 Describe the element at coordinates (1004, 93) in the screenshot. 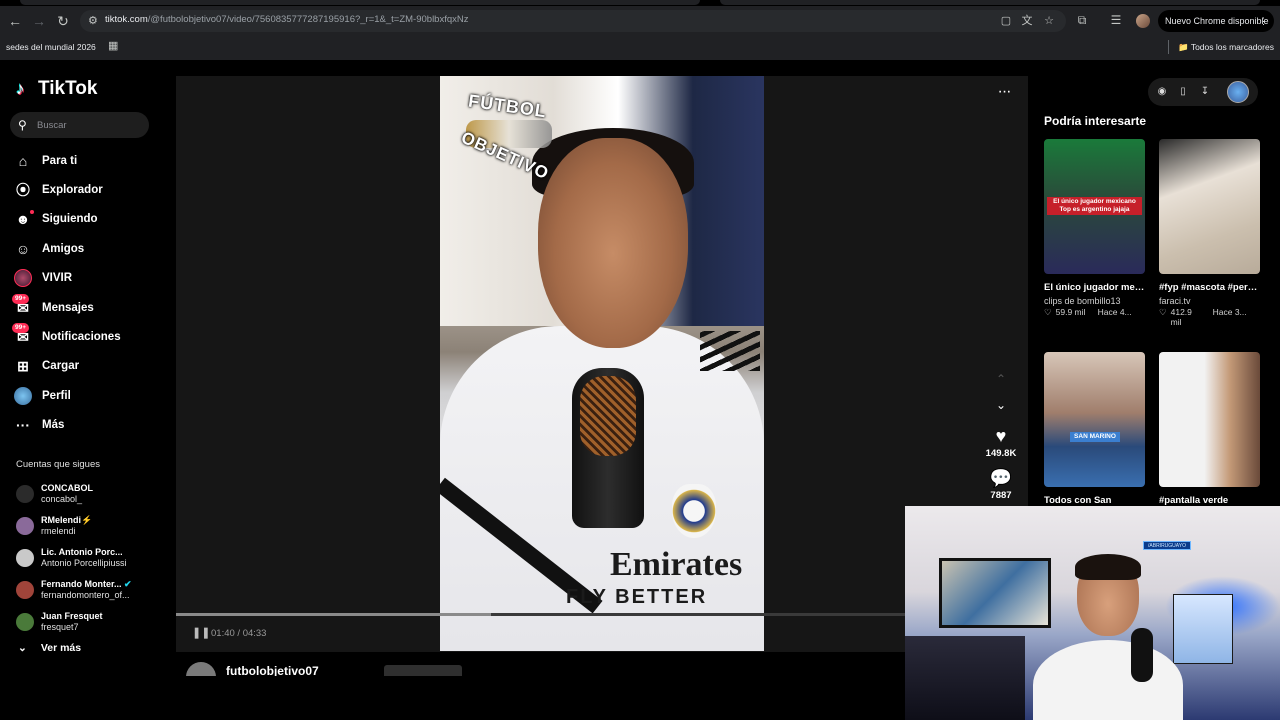

I see `more-options-icon: ···` at that location.